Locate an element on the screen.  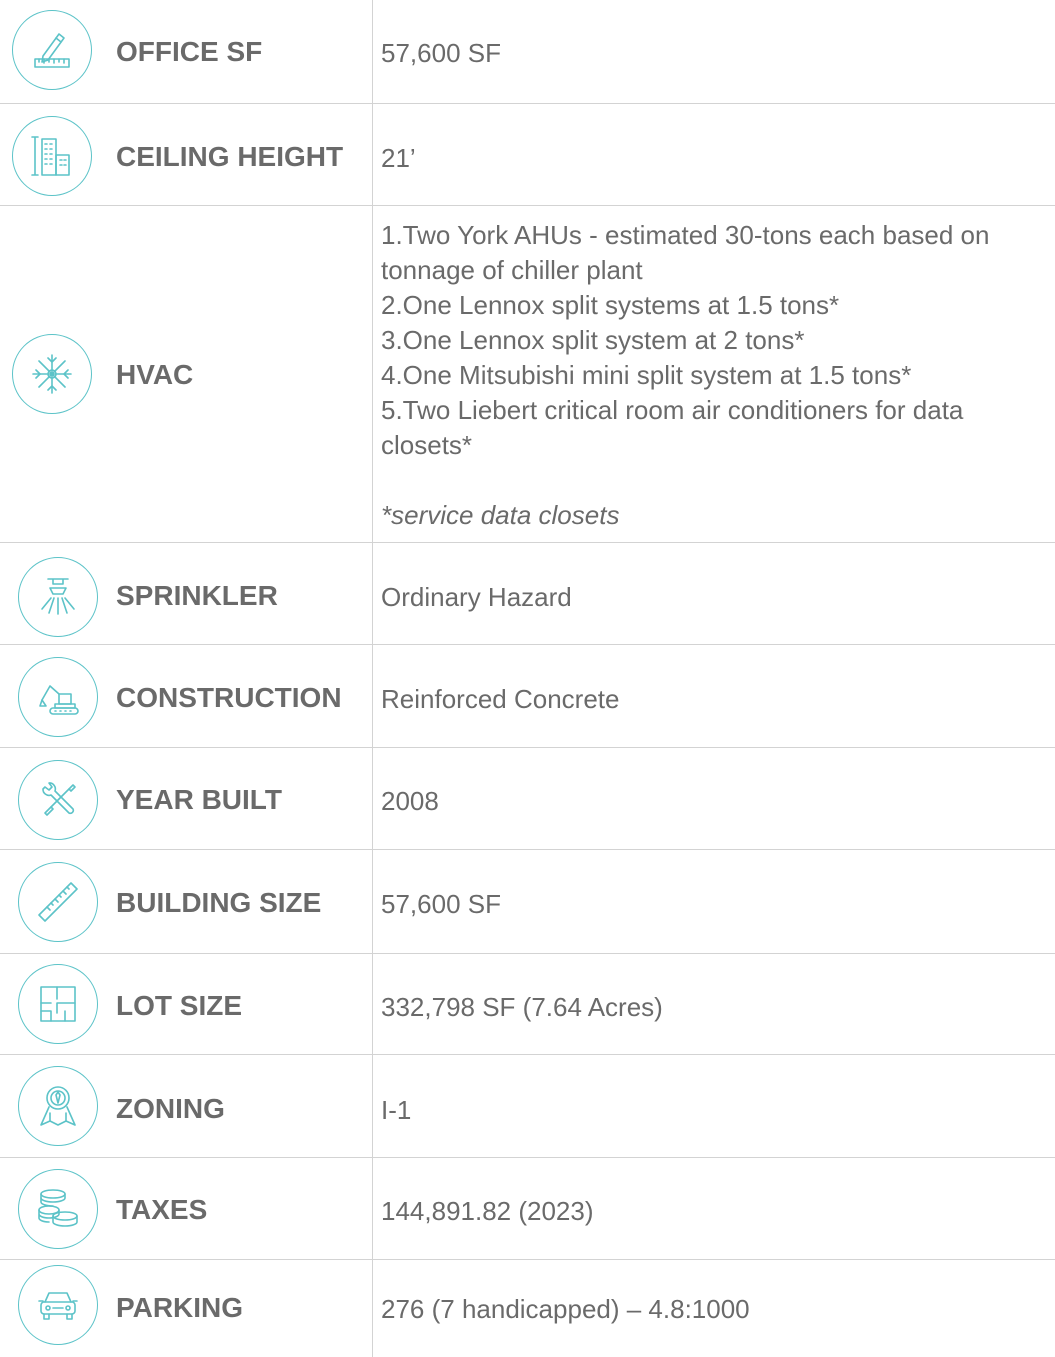
spec-label: SPRINKLER is located at coordinates (197, 595).